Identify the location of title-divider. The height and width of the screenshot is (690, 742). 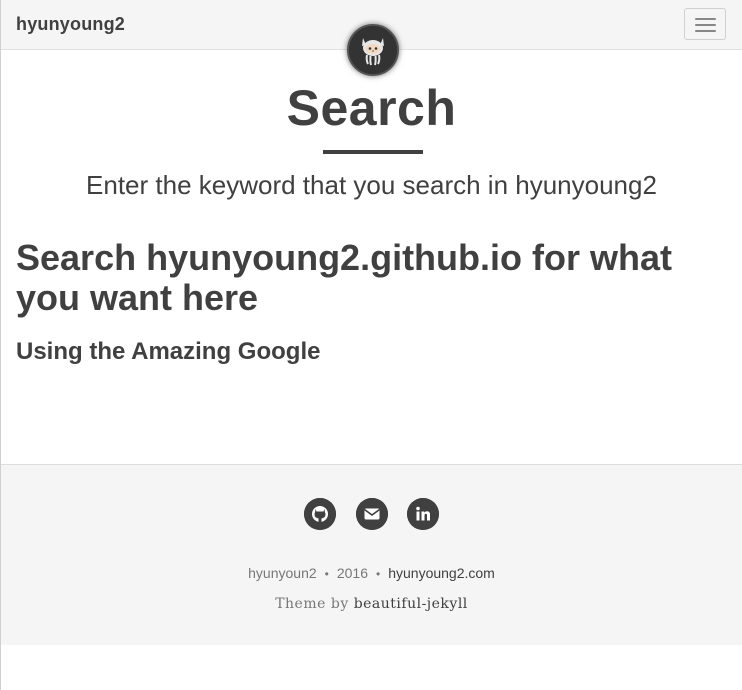
(373, 152).